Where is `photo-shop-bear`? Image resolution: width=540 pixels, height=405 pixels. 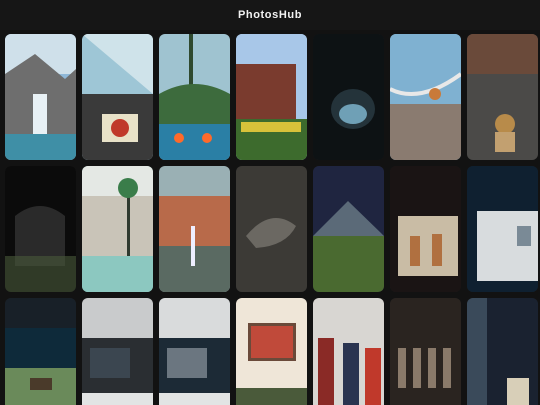 photo-shop-bear is located at coordinates (502, 97).